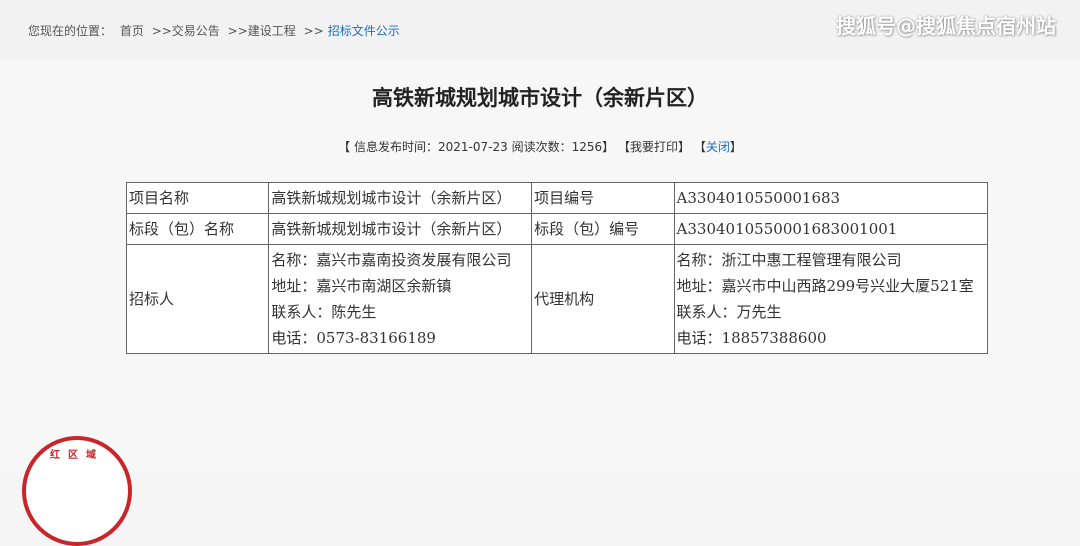  I want to click on label-agency: 代理机构, so click(603, 299).